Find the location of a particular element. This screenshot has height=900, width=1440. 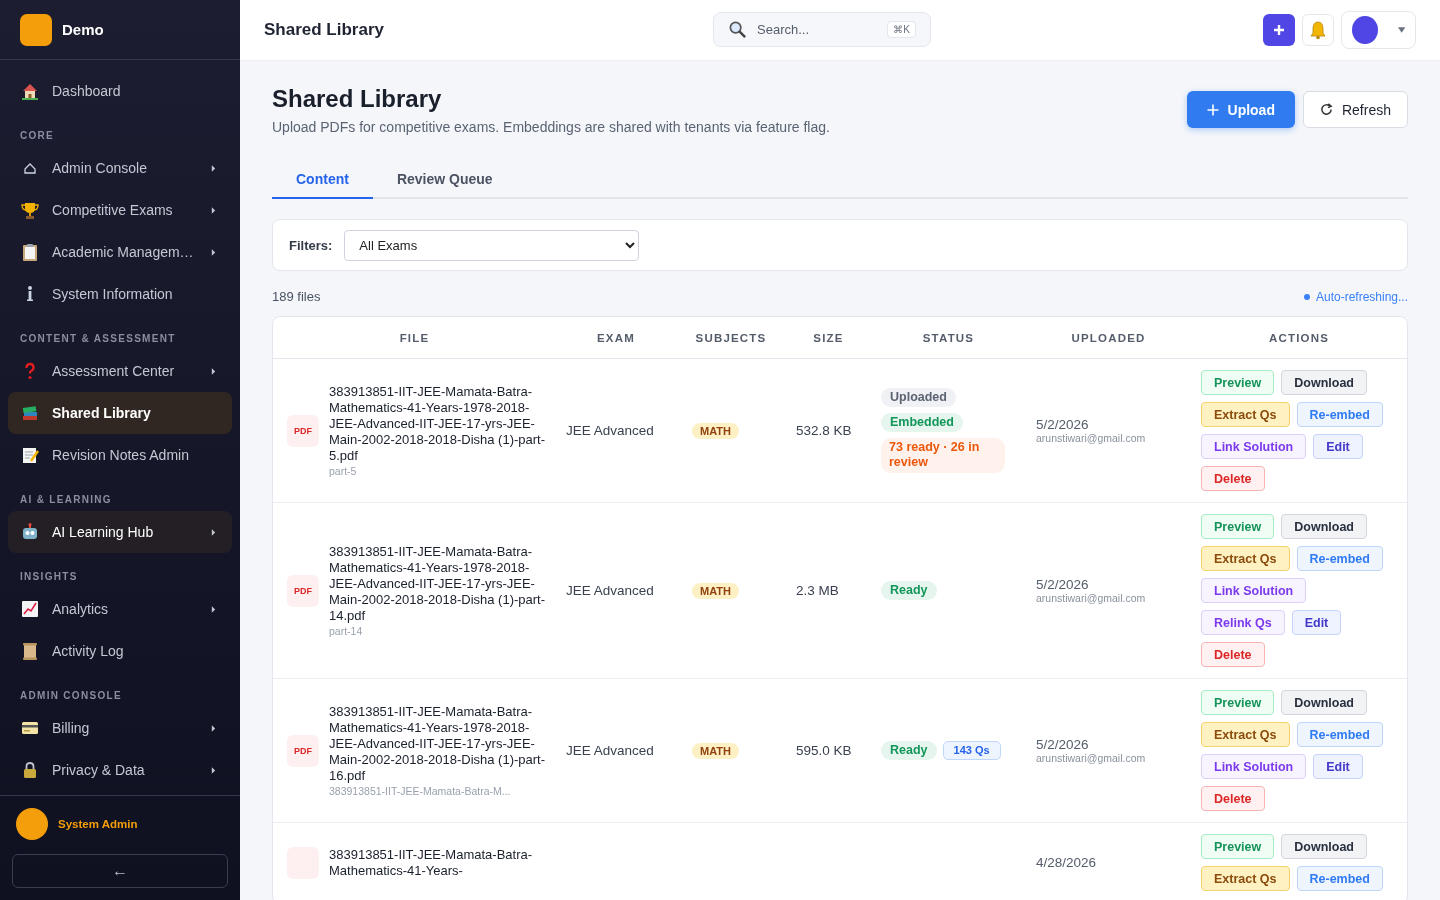

books-icon is located at coordinates (30, 413).